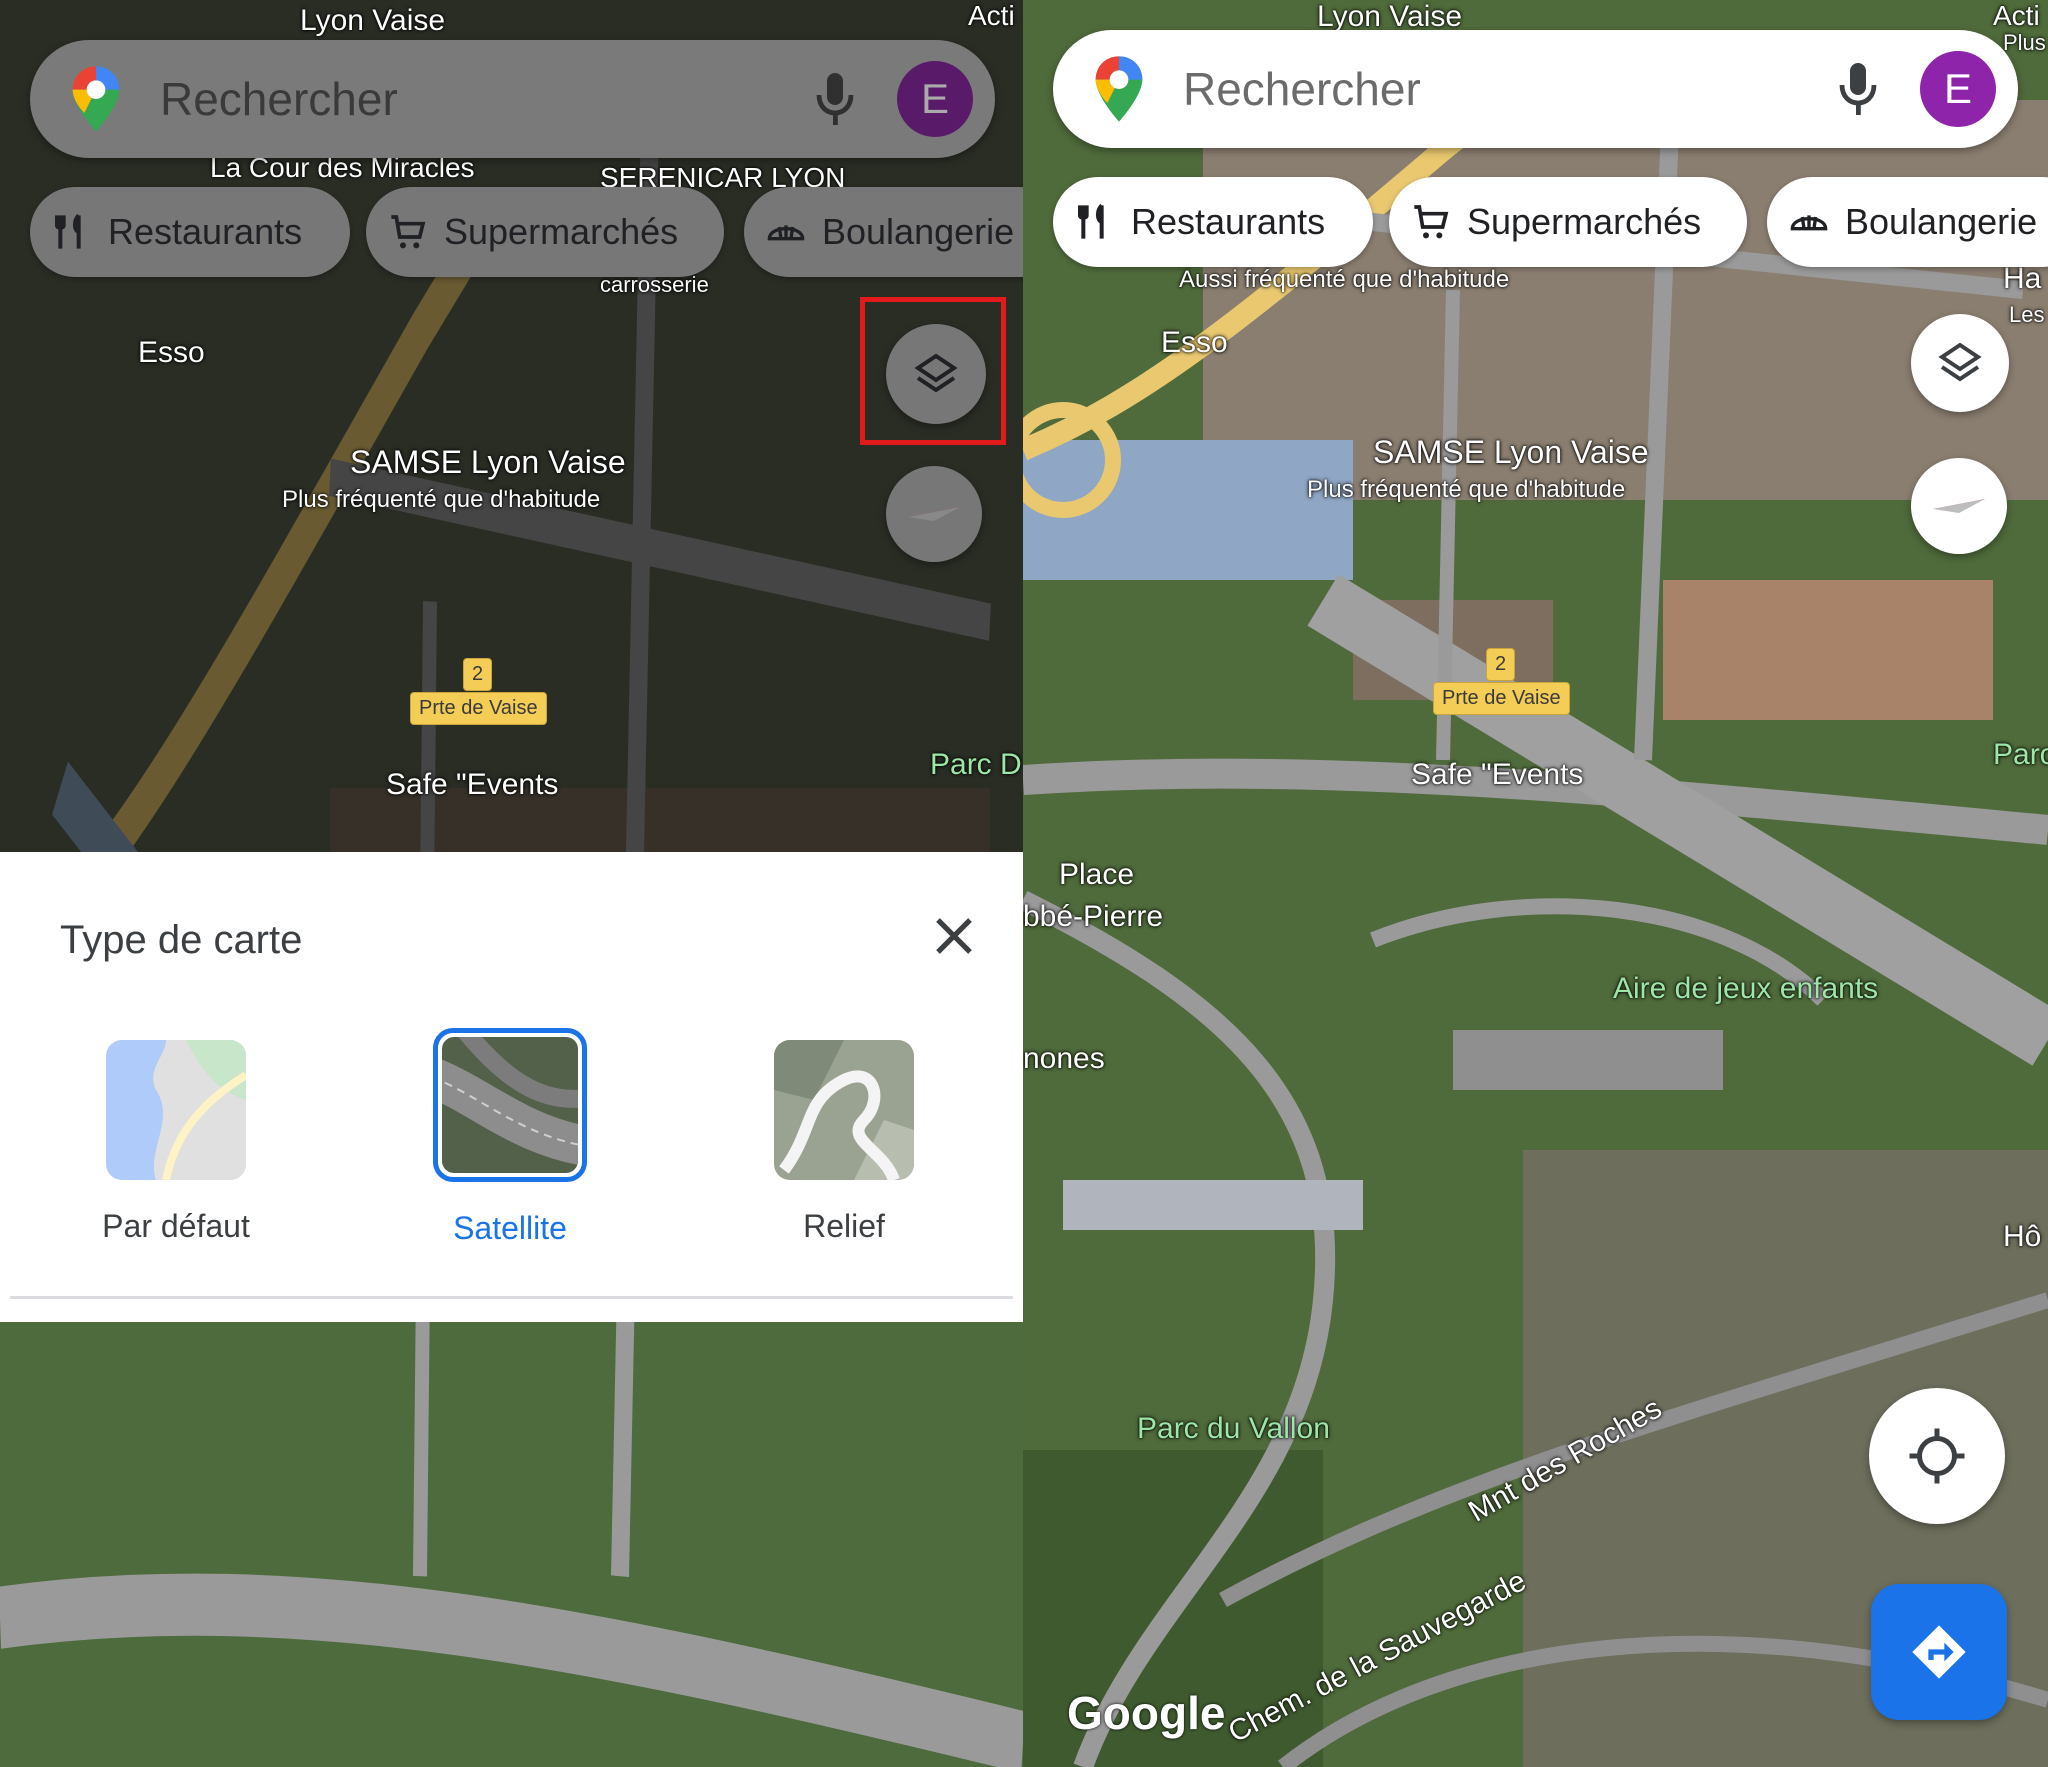  What do you see at coordinates (933, 371) in the screenshot?
I see `highlight-box` at bounding box center [933, 371].